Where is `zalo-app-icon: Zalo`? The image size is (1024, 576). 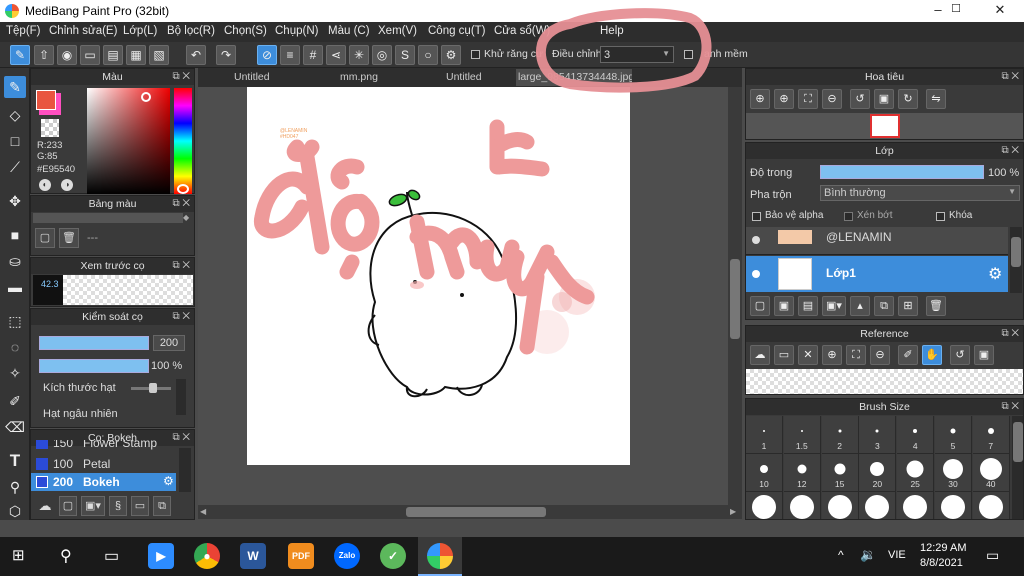 zalo-app-icon: Zalo is located at coordinates (347, 556).